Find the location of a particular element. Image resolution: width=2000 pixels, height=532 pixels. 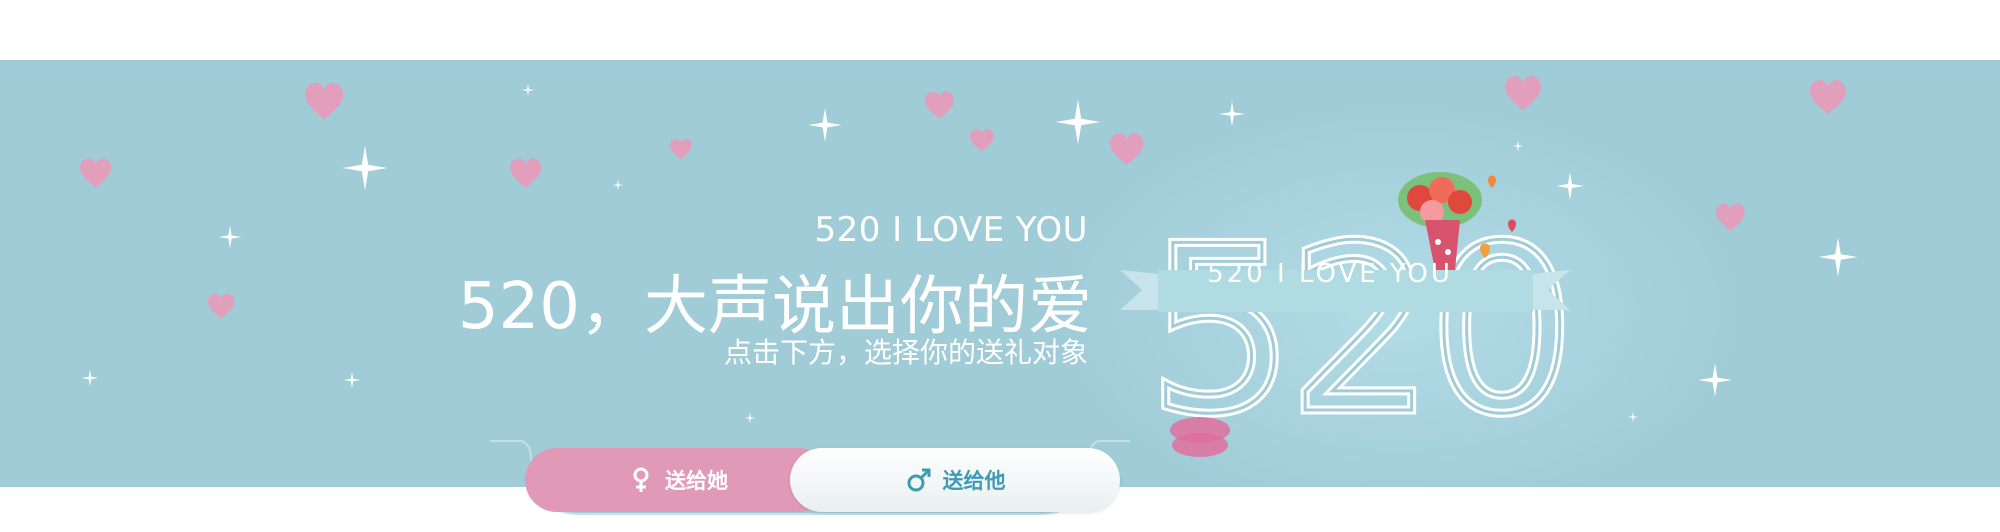

ribbon-text: 520 I LOVE YOU is located at coordinates (1330, 274).